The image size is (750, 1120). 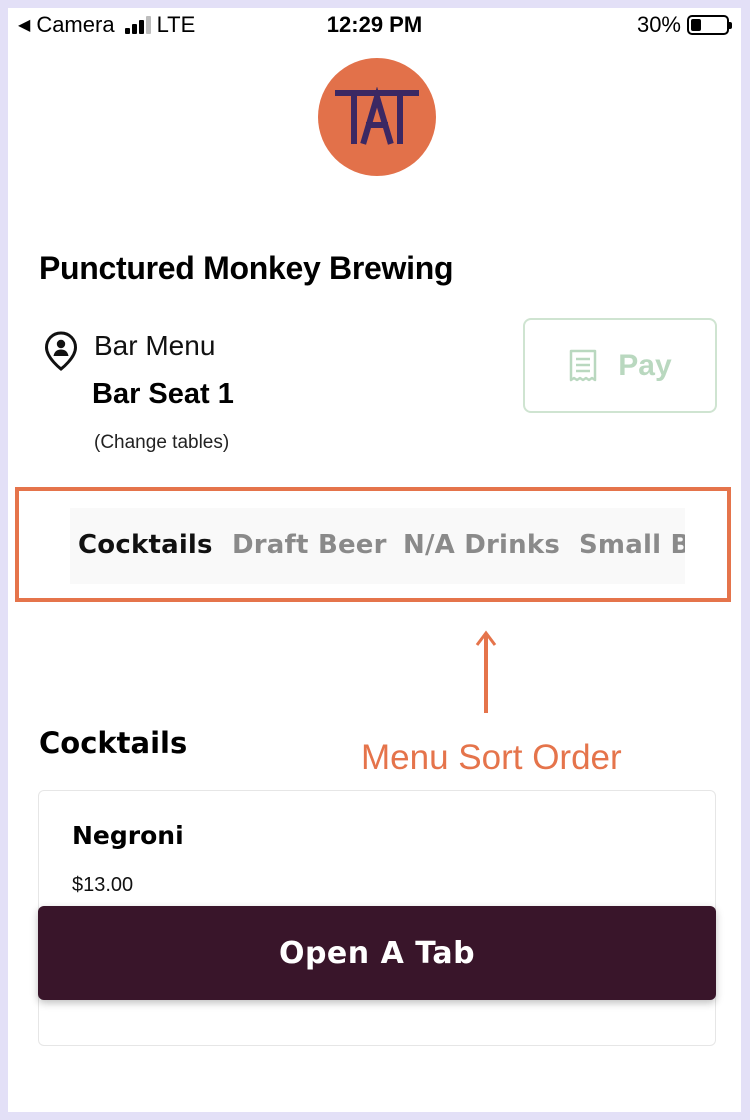 What do you see at coordinates (155, 345) in the screenshot?
I see `menu-name: Bar Menu` at bounding box center [155, 345].